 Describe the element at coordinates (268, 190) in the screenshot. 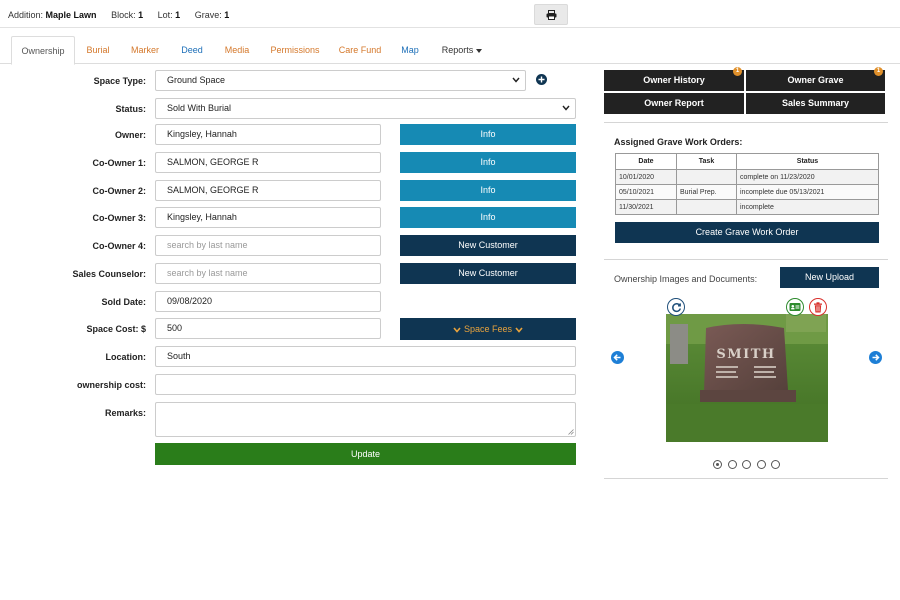

I see `co-owner-2-input: SALMON, GEORGE R` at that location.